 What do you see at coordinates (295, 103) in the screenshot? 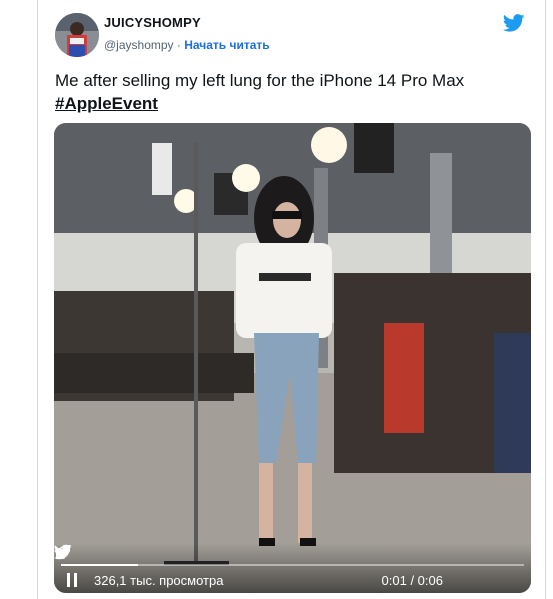
I see `hashtag-link: #AppleEvent` at bounding box center [295, 103].